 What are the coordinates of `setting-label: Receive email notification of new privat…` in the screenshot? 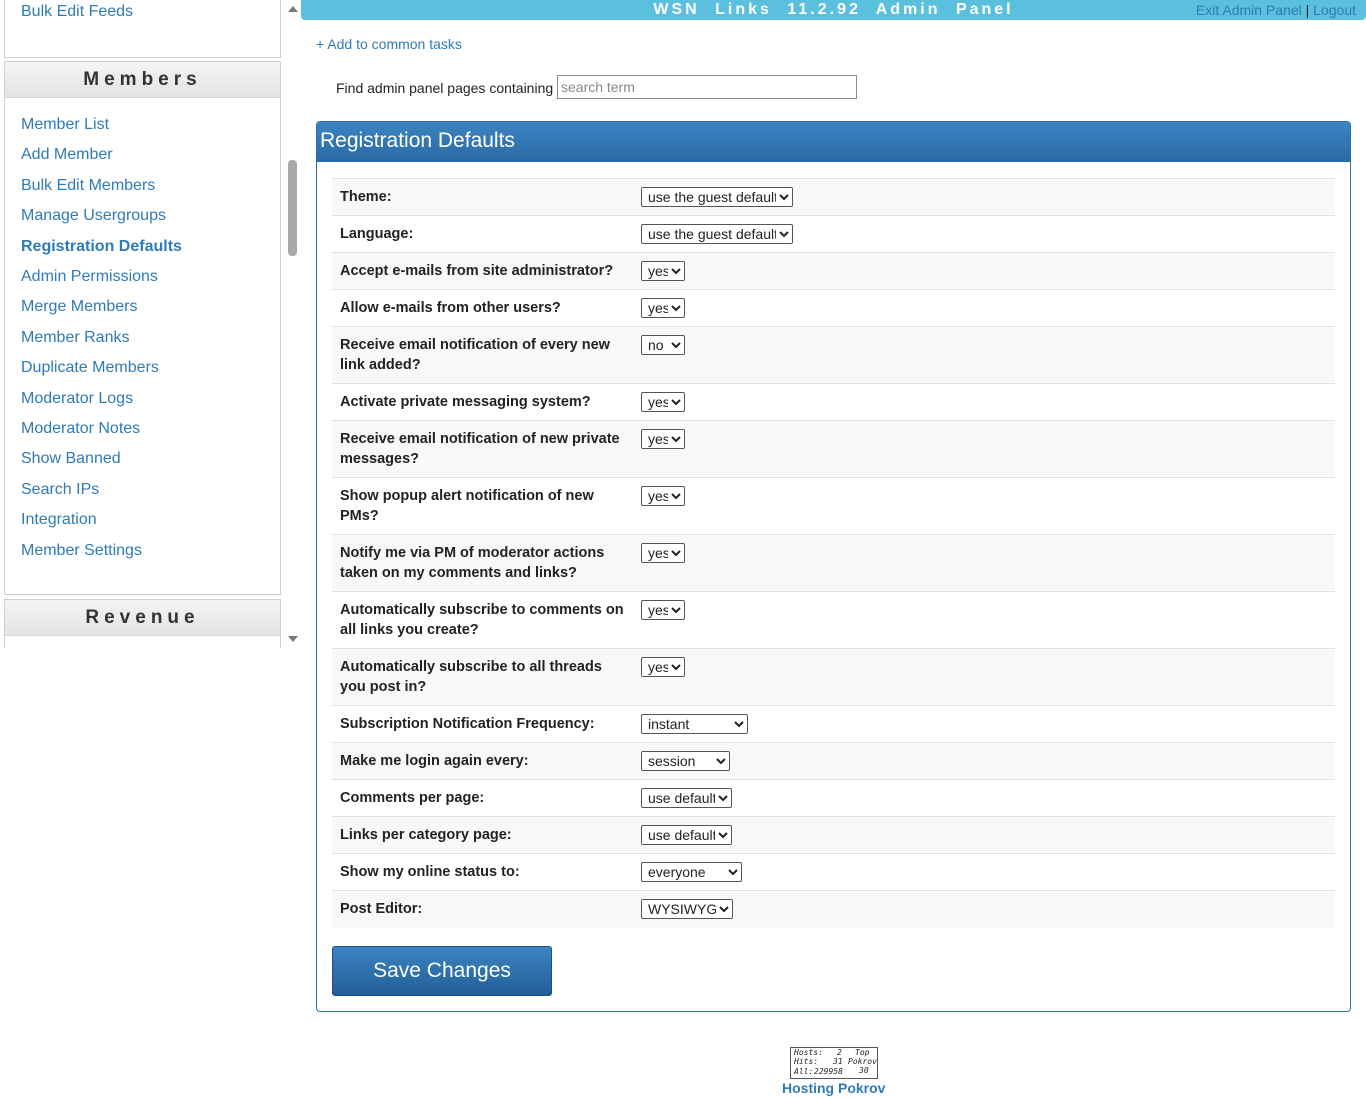 It's located at (480, 449).